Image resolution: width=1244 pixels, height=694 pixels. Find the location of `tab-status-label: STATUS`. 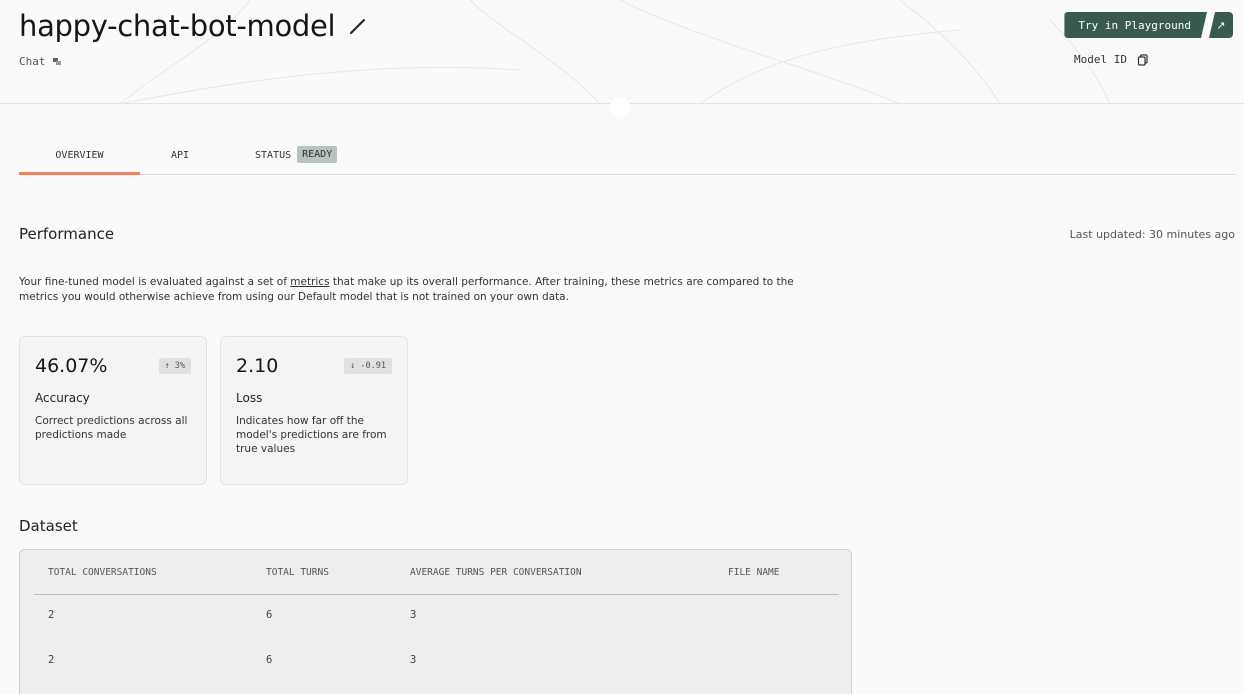

tab-status-label: STATUS is located at coordinates (273, 155).